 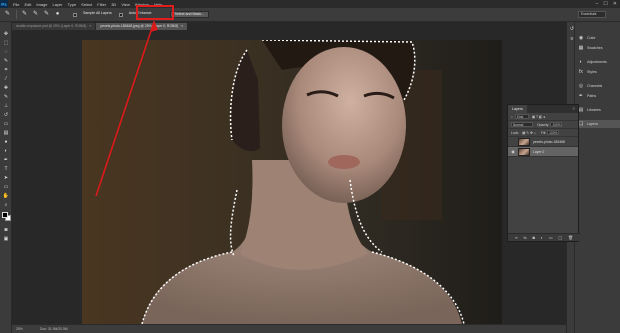 I want to click on document-info: Doc: 31.9M/20.9M, so click(x=54, y=329).